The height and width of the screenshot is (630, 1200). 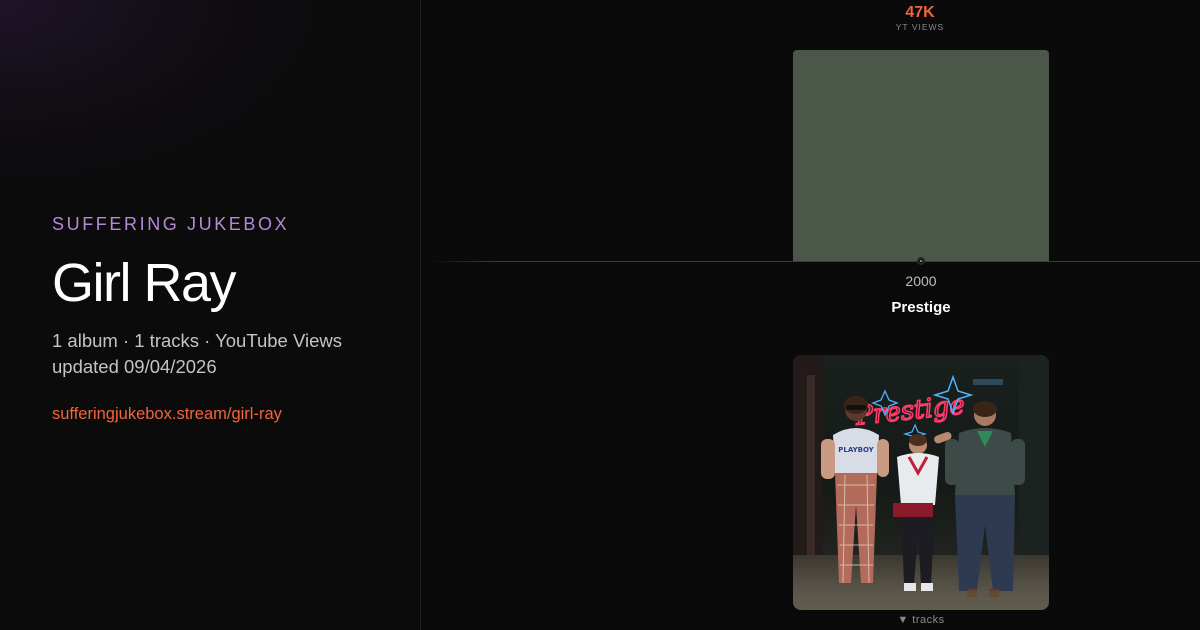 I want to click on artist-page-link: sufferingjukebox.stream/girl-ray, so click(x=167, y=414).